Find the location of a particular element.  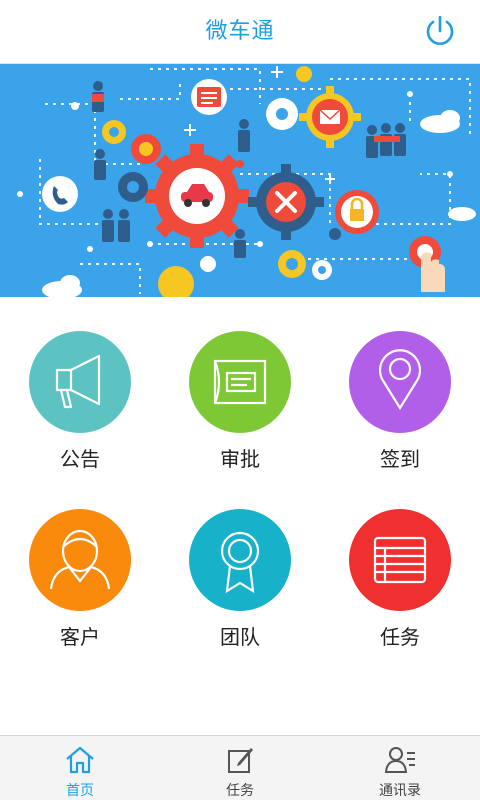

grid-item-label: 审批 is located at coordinates (240, 459).